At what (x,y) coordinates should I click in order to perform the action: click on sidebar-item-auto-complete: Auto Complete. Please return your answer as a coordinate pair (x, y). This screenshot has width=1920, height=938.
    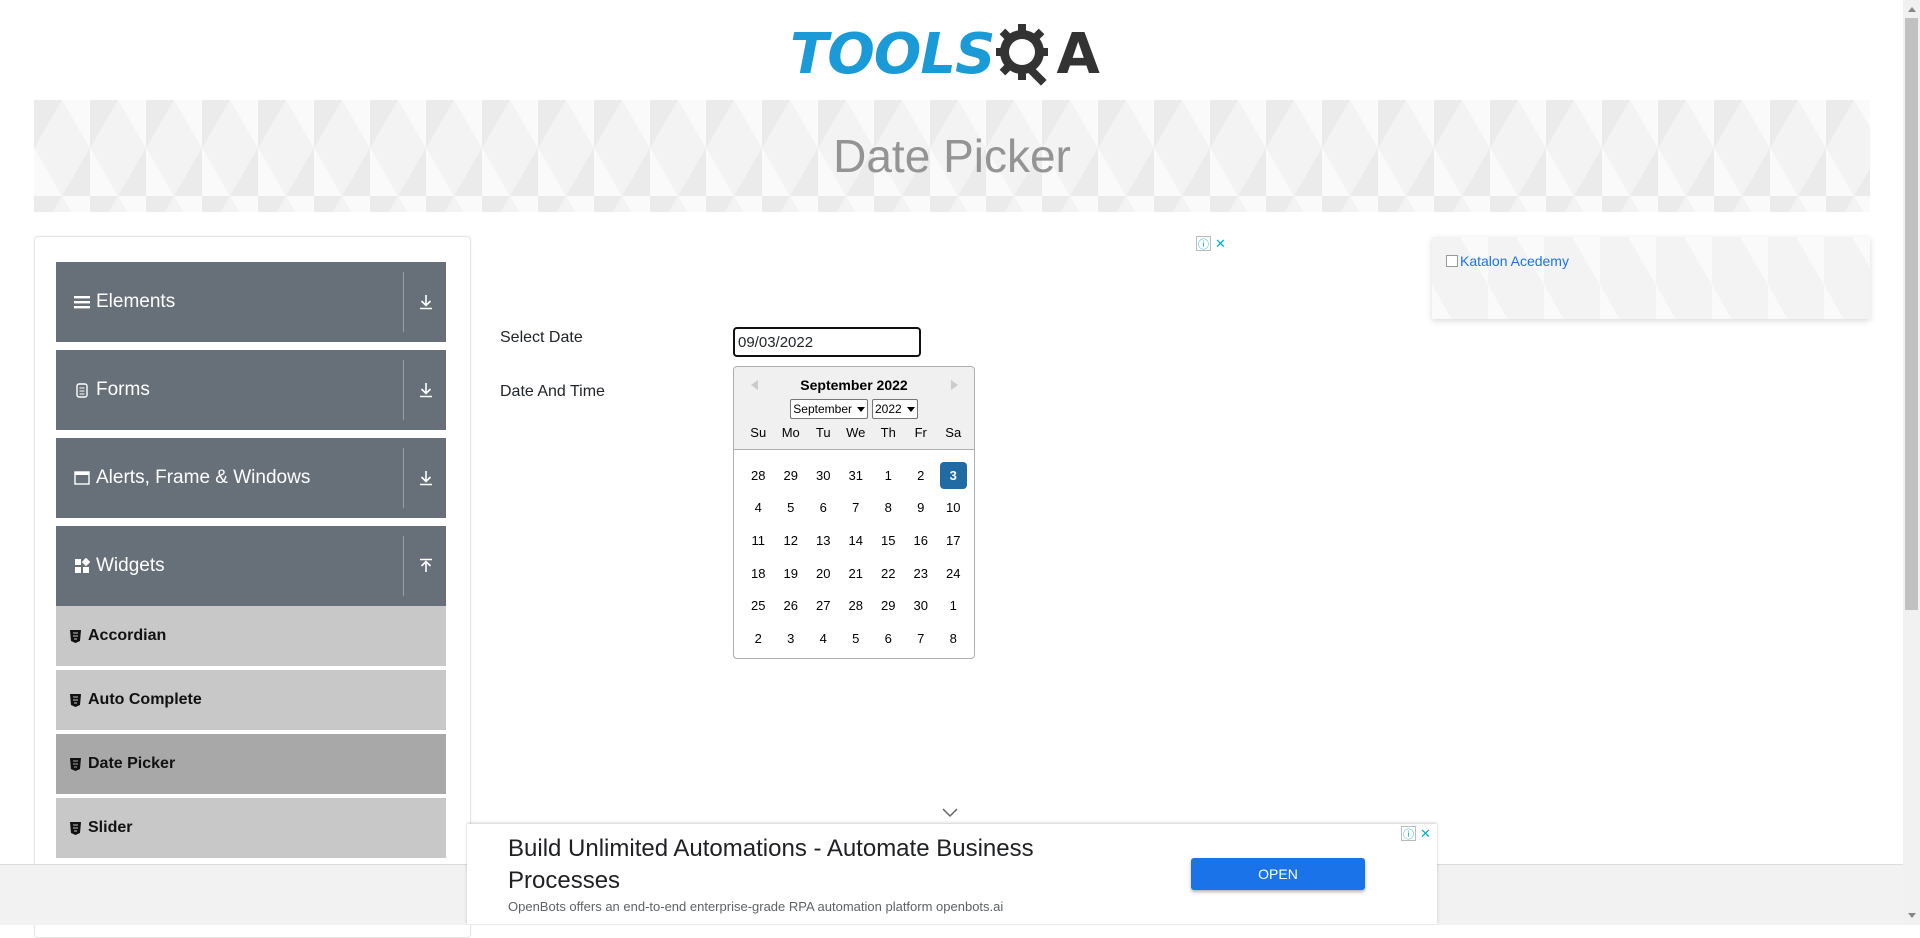
    Looking at the image, I should click on (251, 701).